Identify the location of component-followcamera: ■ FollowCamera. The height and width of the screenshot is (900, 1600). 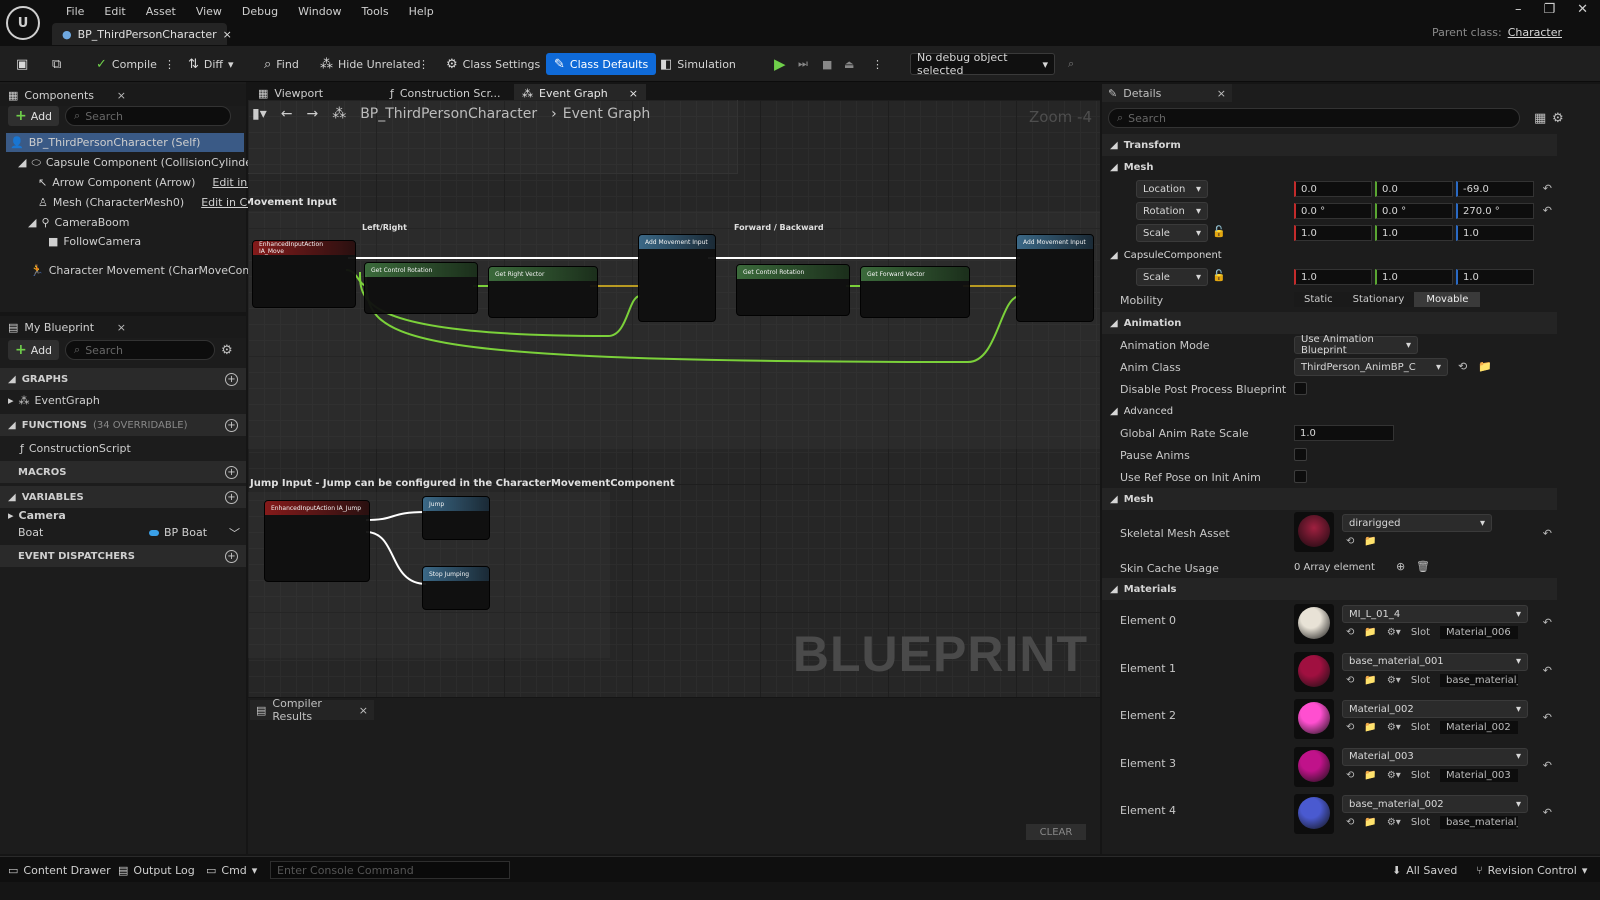
(94, 241).